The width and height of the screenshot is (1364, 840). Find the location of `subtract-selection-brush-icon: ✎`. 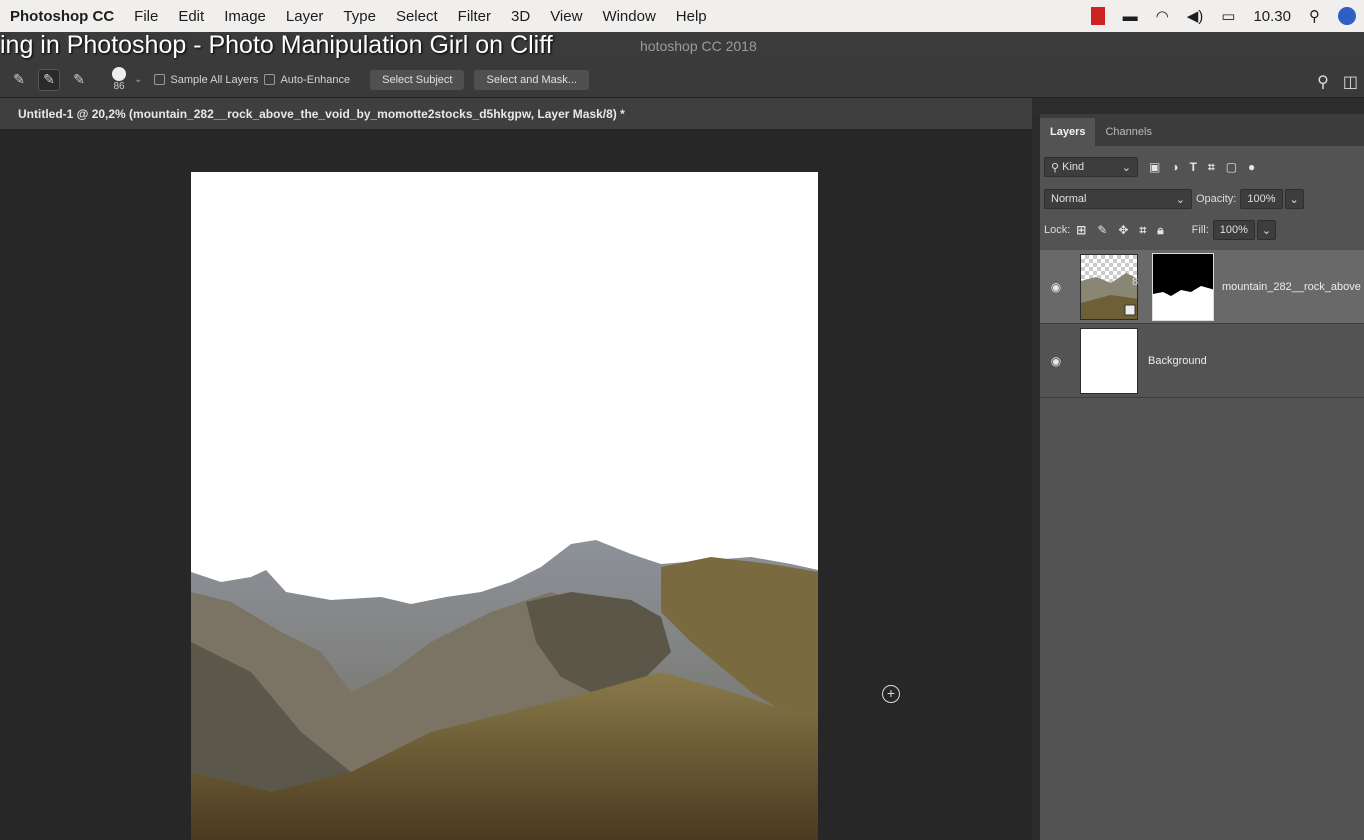

subtract-selection-brush-icon: ✎ is located at coordinates (79, 80).